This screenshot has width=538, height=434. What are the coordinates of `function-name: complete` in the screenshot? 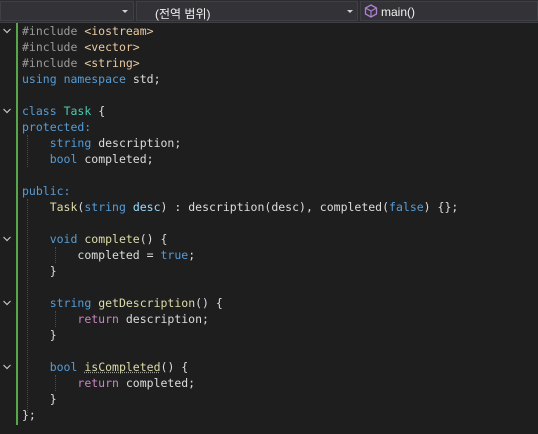 It's located at (112, 239).